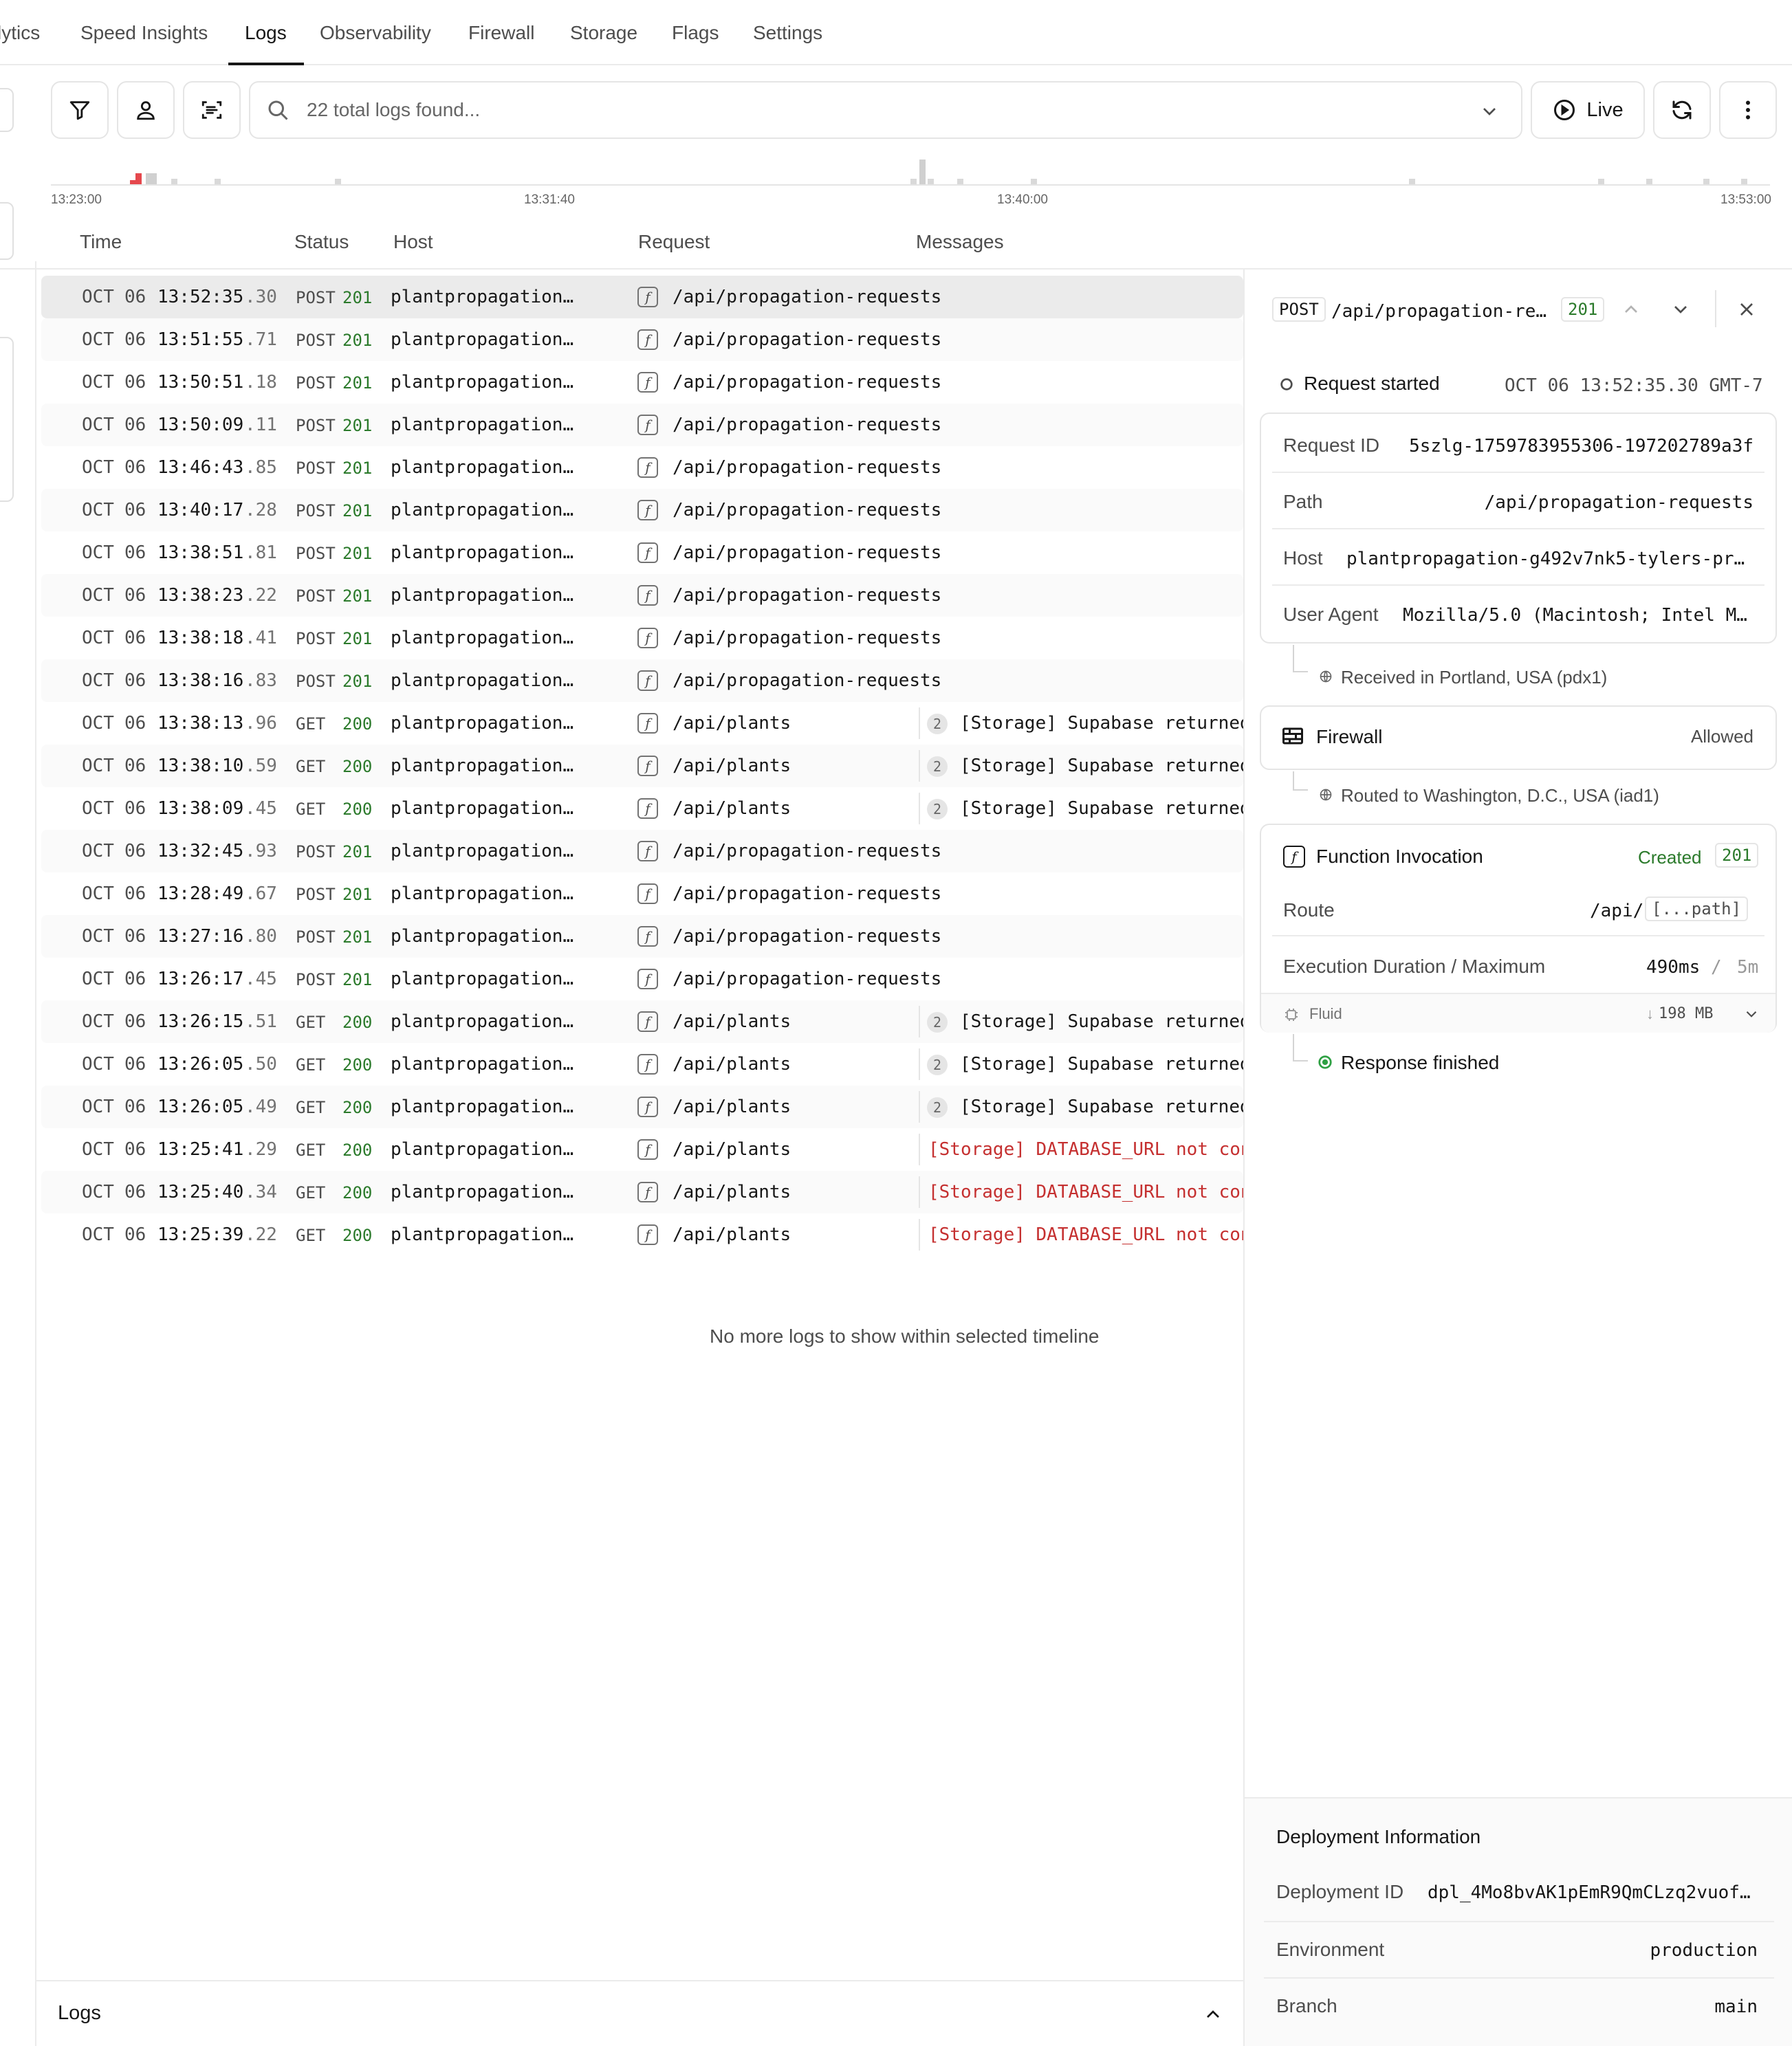  I want to click on globe-icon, so click(1326, 795).